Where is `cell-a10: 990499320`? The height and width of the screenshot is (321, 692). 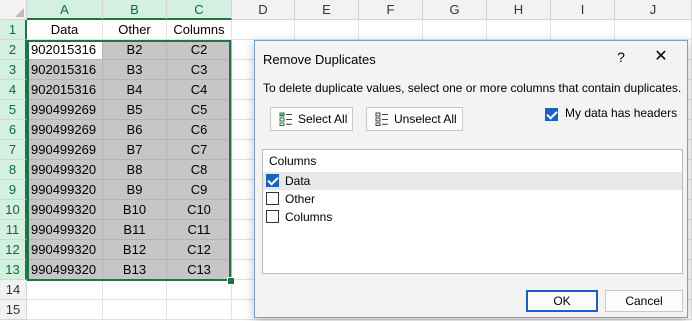
cell-a10: 990499320 is located at coordinates (65, 210).